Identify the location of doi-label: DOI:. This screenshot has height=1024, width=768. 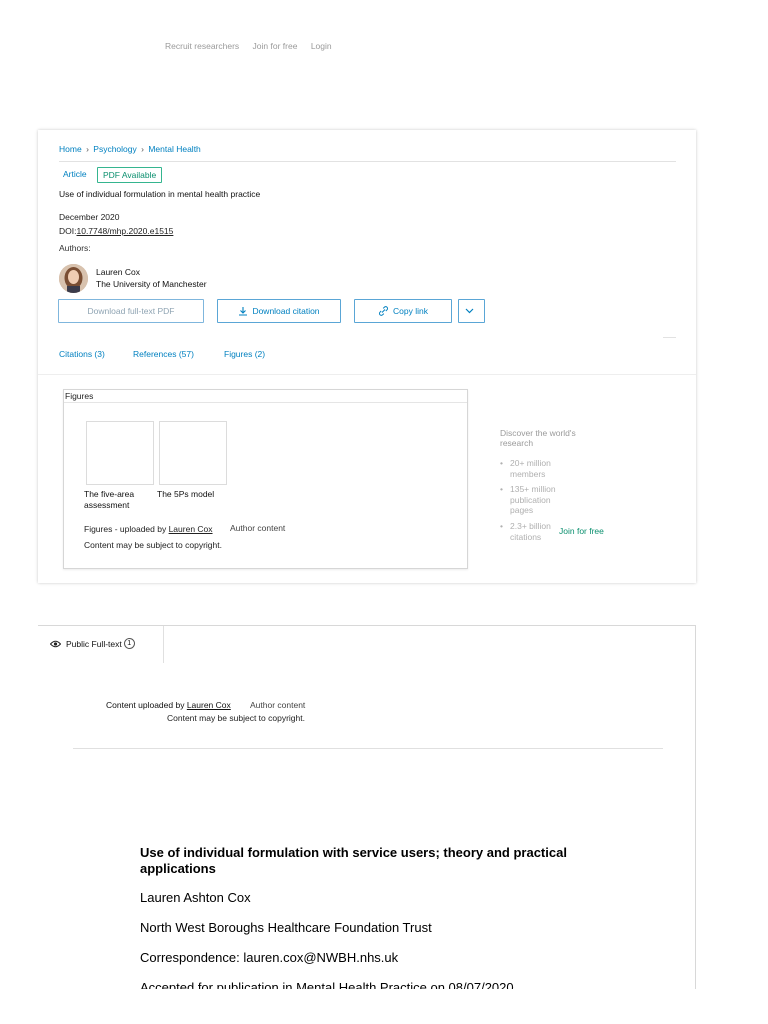
(68, 231).